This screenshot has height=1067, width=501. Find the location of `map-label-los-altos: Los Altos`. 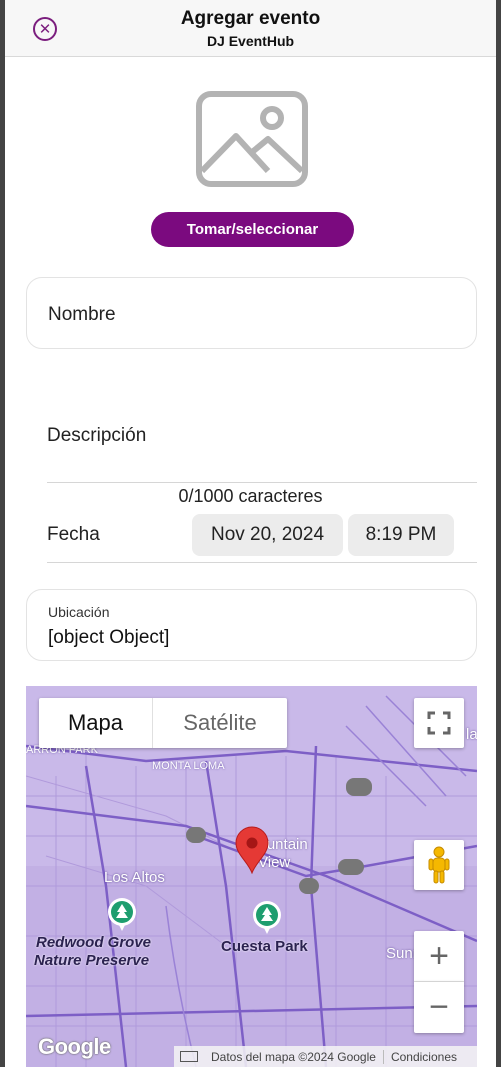

map-label-los-altos: Los Altos is located at coordinates (134, 877).